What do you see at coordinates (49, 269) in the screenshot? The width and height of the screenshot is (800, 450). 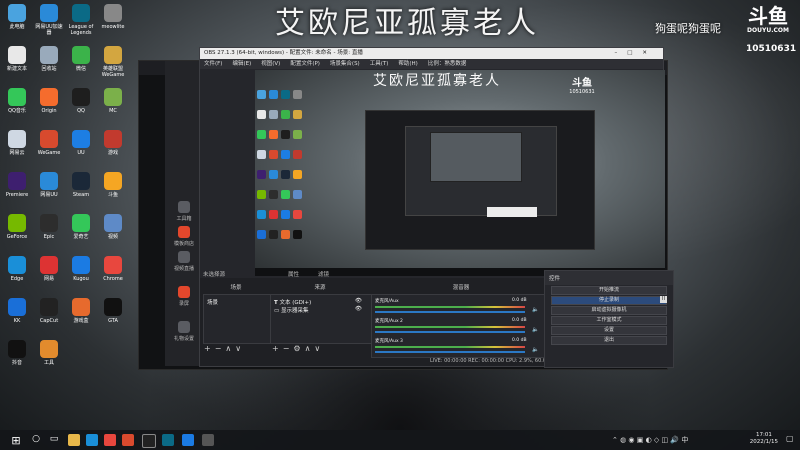 I see `desktop-icon: 网易` at bounding box center [49, 269].